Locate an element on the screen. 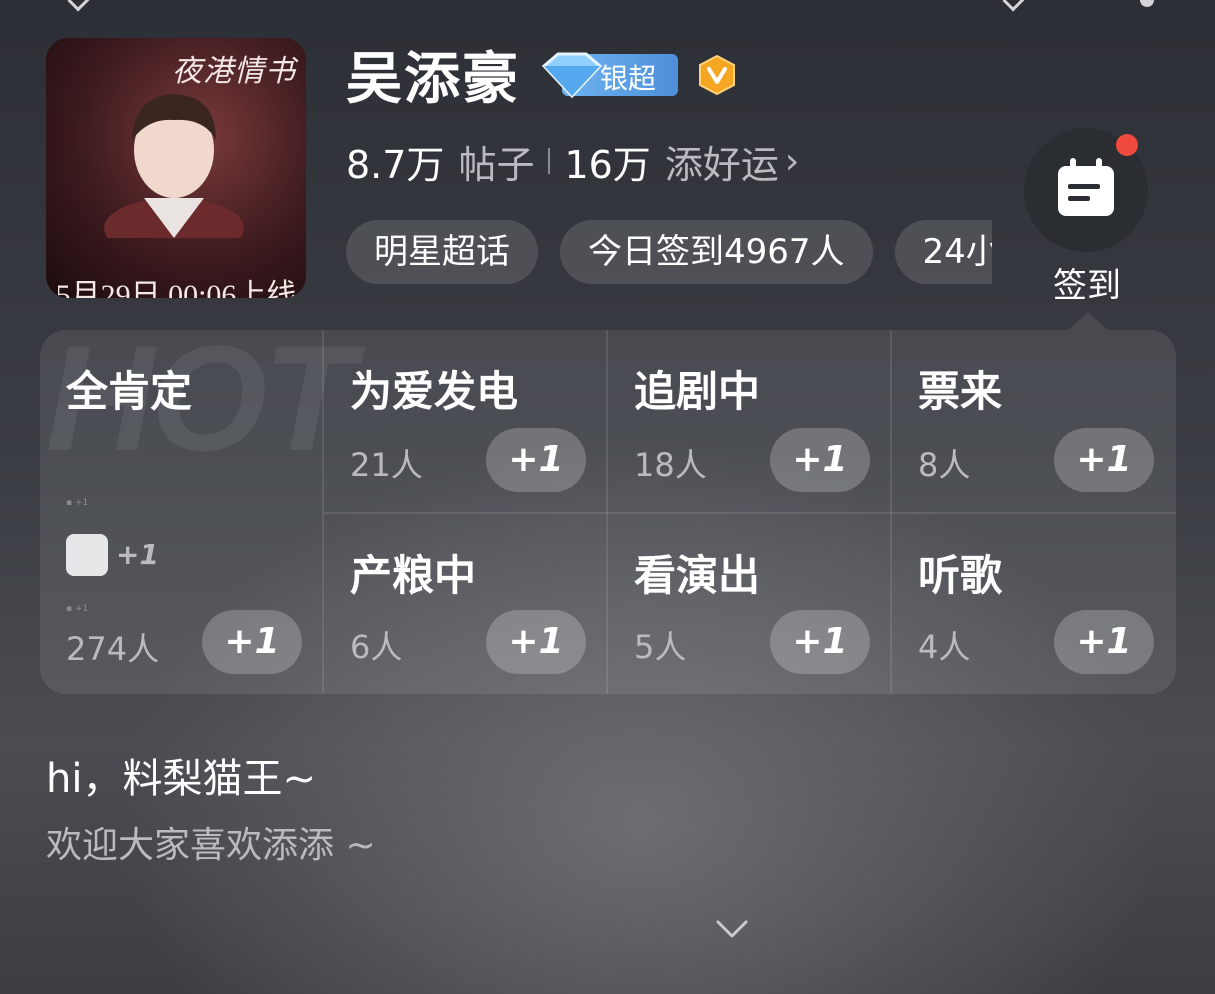  checkin-button is located at coordinates (1086, 190).